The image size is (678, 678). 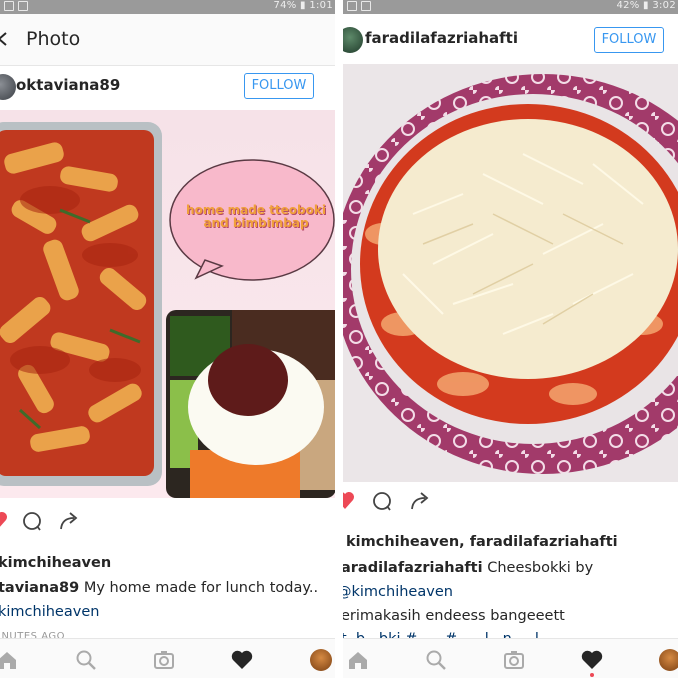 What do you see at coordinates (167, 88) in the screenshot?
I see `post-header: oktaviana89 FOLLOW` at bounding box center [167, 88].